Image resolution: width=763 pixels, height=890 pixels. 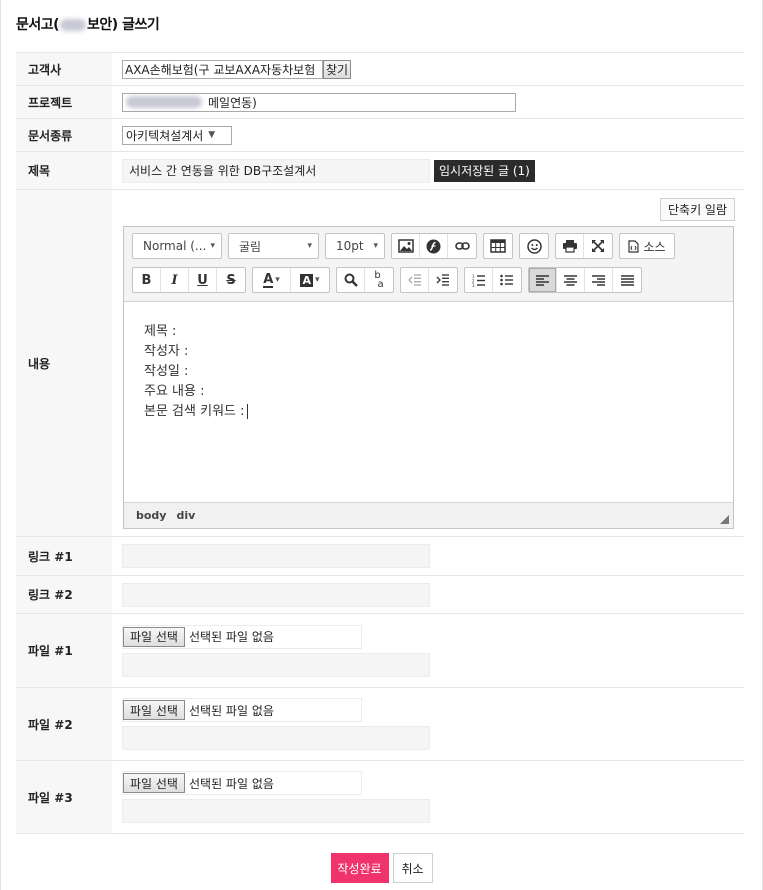 I want to click on file2-description-input, so click(x=276, y=738).